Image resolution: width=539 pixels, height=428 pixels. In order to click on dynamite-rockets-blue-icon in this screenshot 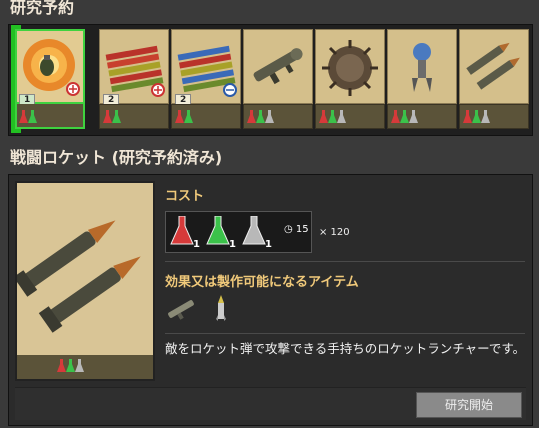, I will do `click(206, 66)`.